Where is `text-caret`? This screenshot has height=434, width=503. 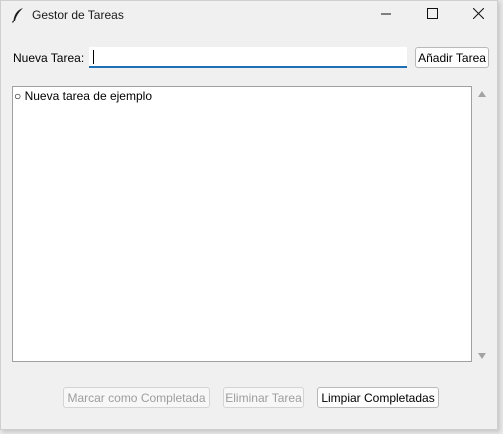
text-caret is located at coordinates (93, 57).